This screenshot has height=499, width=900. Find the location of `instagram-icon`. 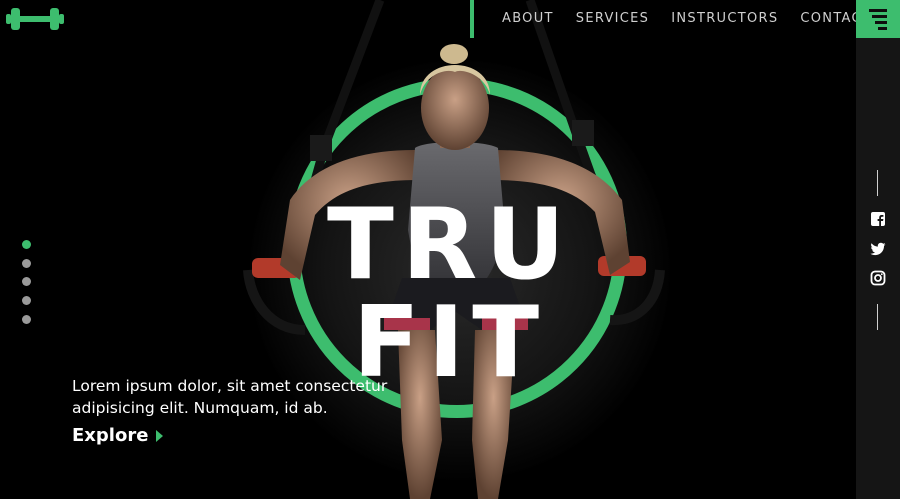

instagram-icon is located at coordinates (878, 278).